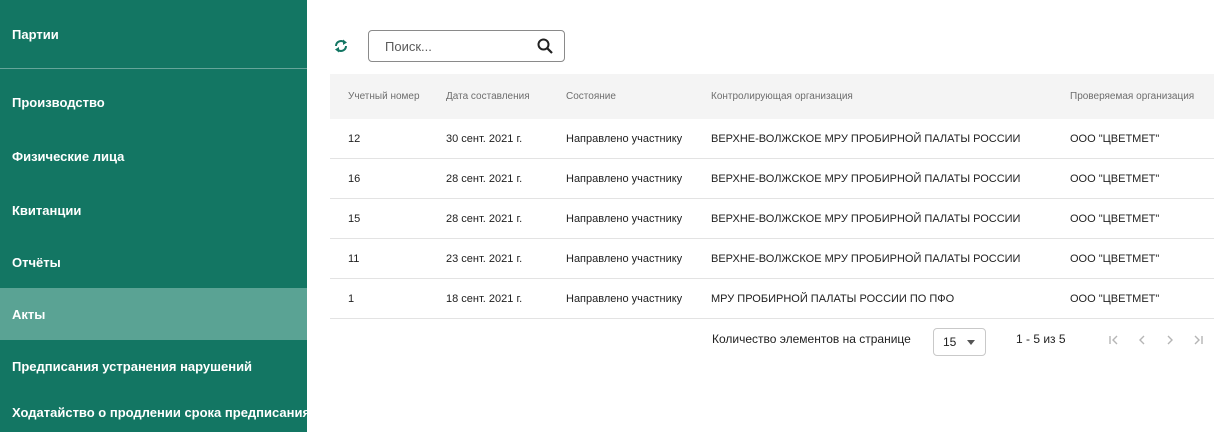 The height and width of the screenshot is (432, 1214). I want to click on search-icon, so click(545, 46).